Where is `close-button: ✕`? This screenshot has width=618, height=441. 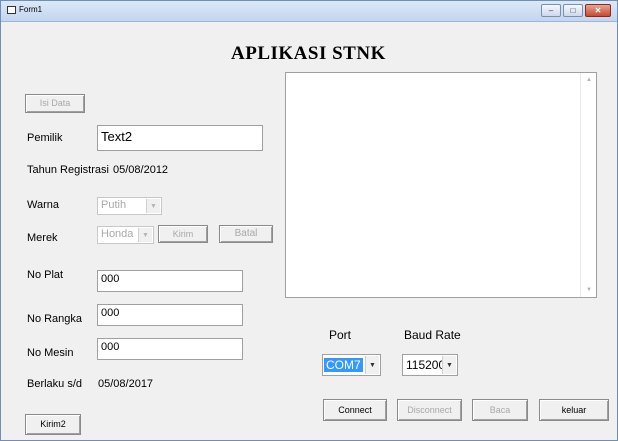
close-button: ✕ is located at coordinates (598, 10).